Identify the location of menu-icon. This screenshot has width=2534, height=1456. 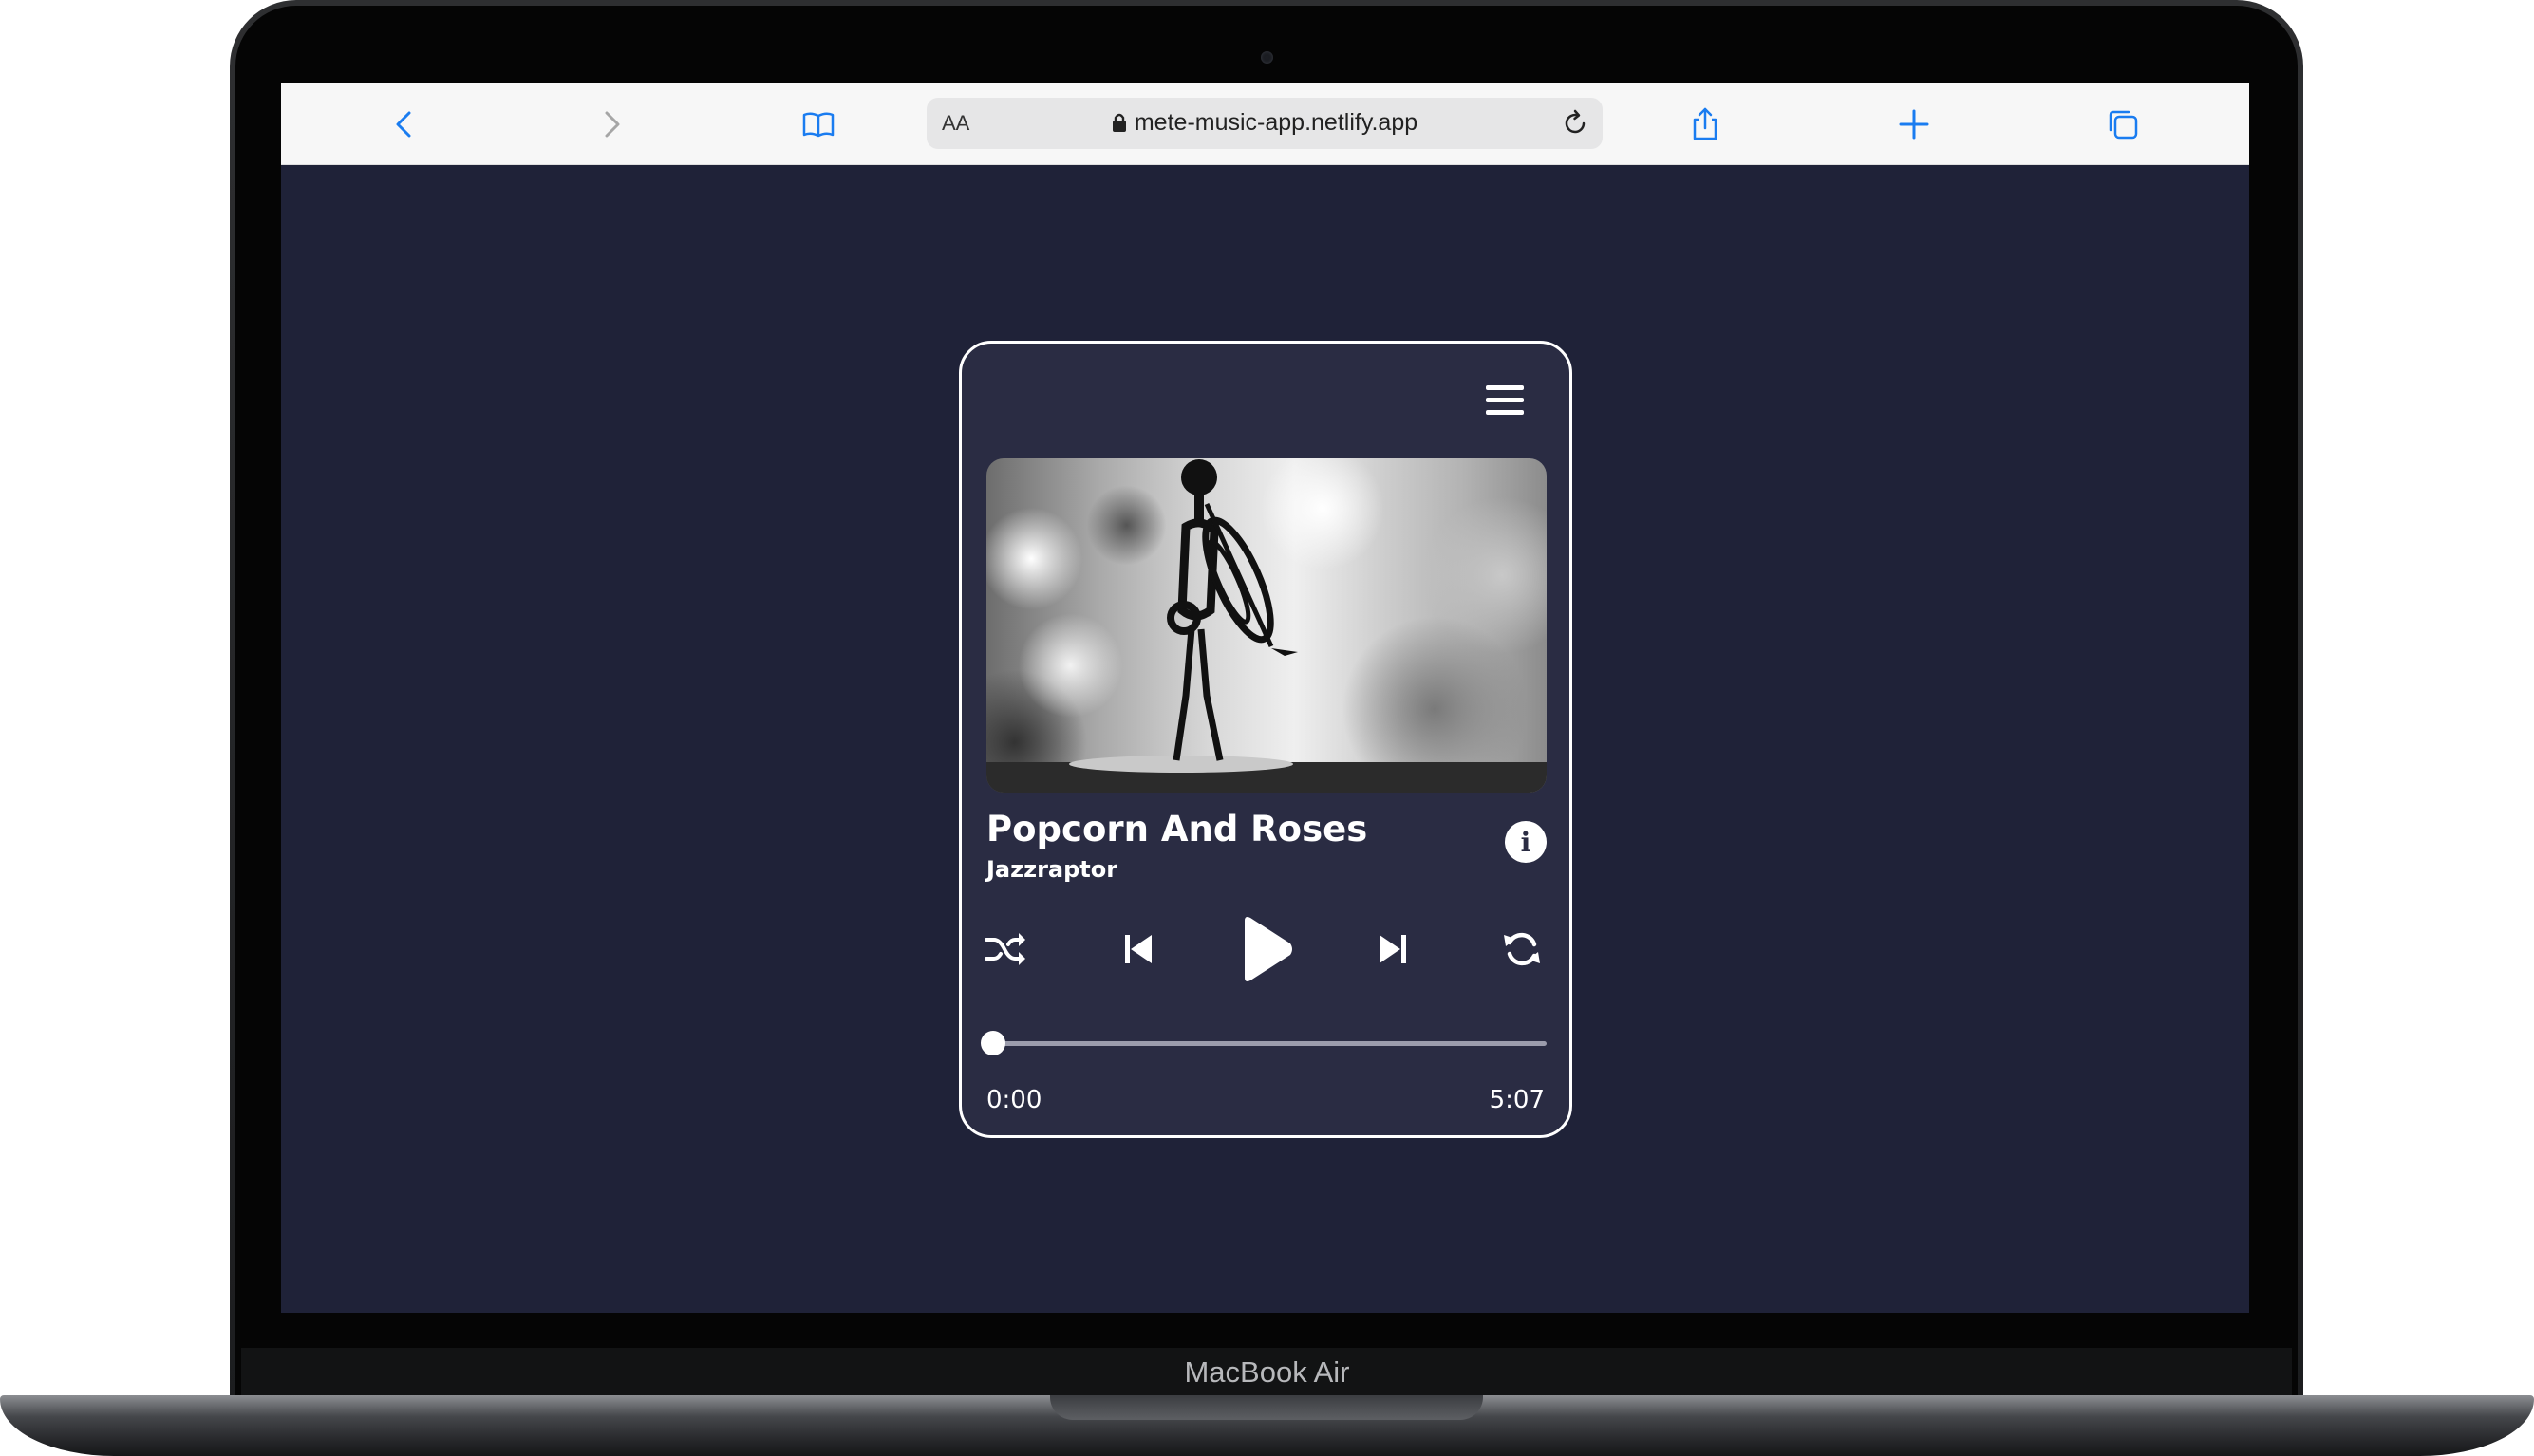
(1505, 388).